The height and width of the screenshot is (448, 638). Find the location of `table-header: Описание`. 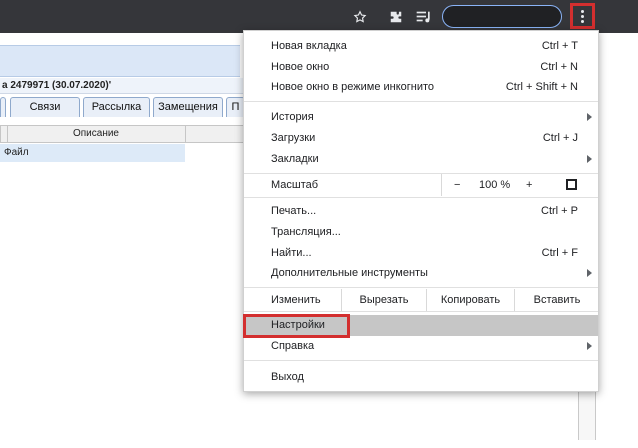

table-header: Описание is located at coordinates (122, 134).